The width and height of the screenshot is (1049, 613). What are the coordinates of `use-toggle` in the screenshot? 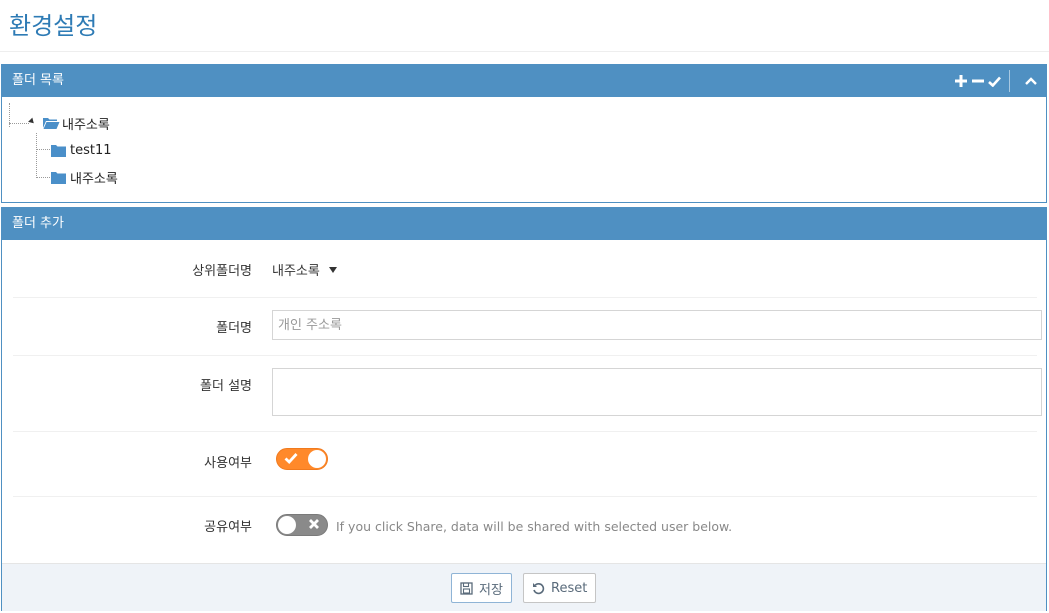 It's located at (302, 459).